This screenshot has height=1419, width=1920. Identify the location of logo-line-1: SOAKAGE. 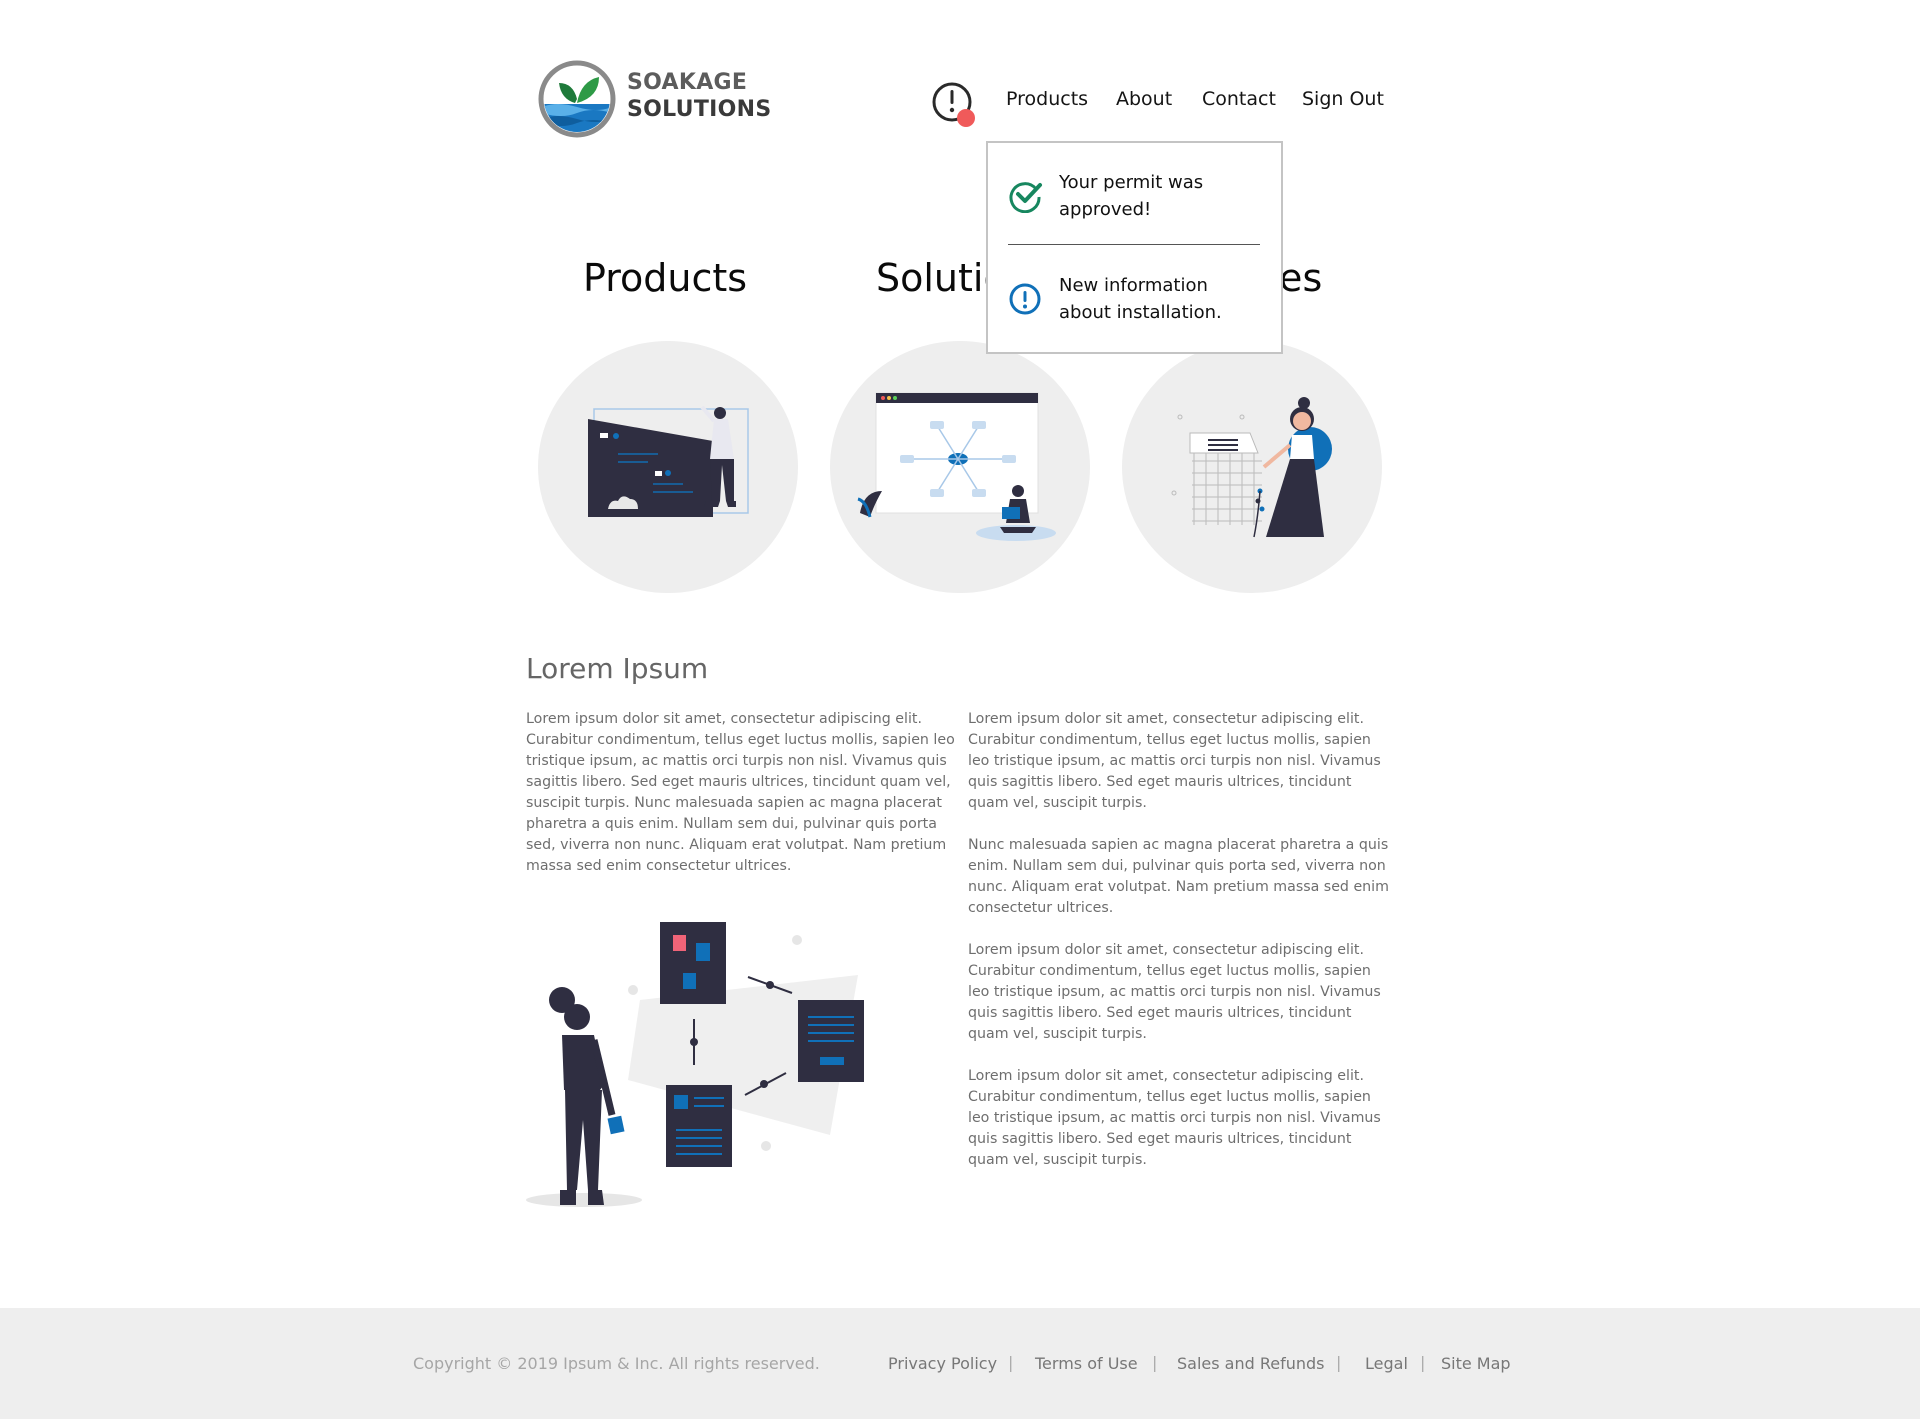
(687, 82).